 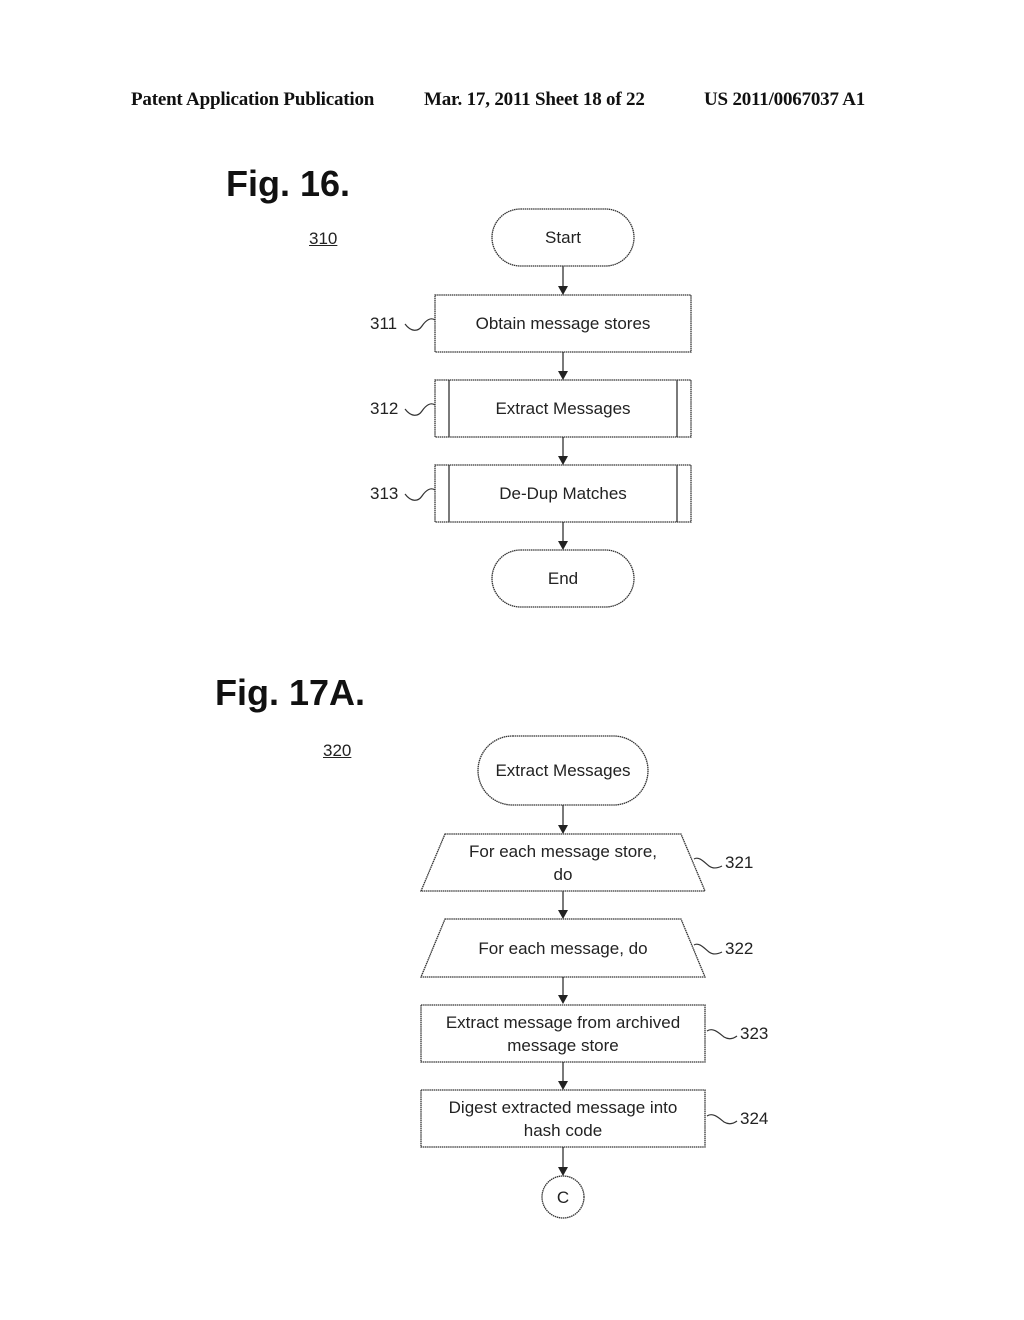 What do you see at coordinates (562, 948) in the screenshot?
I see `fig17a-322-label: For each message, do` at bounding box center [562, 948].